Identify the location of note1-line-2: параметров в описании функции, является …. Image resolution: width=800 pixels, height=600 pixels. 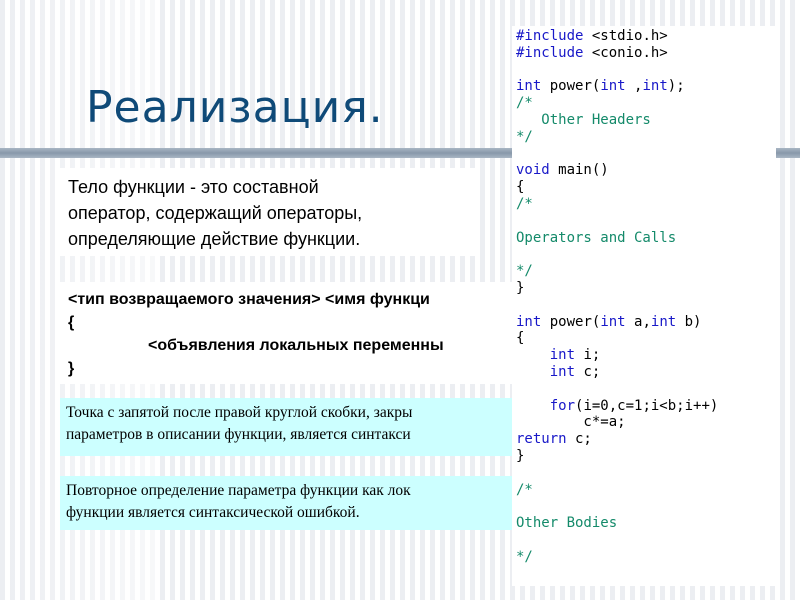
(238, 434).